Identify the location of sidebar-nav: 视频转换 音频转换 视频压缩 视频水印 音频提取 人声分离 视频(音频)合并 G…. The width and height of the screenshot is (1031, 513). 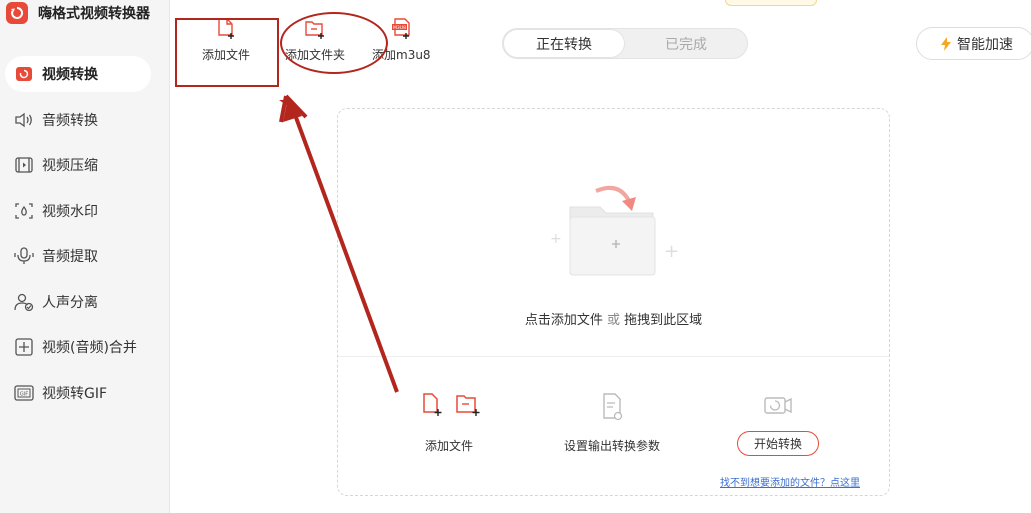
(78, 238).